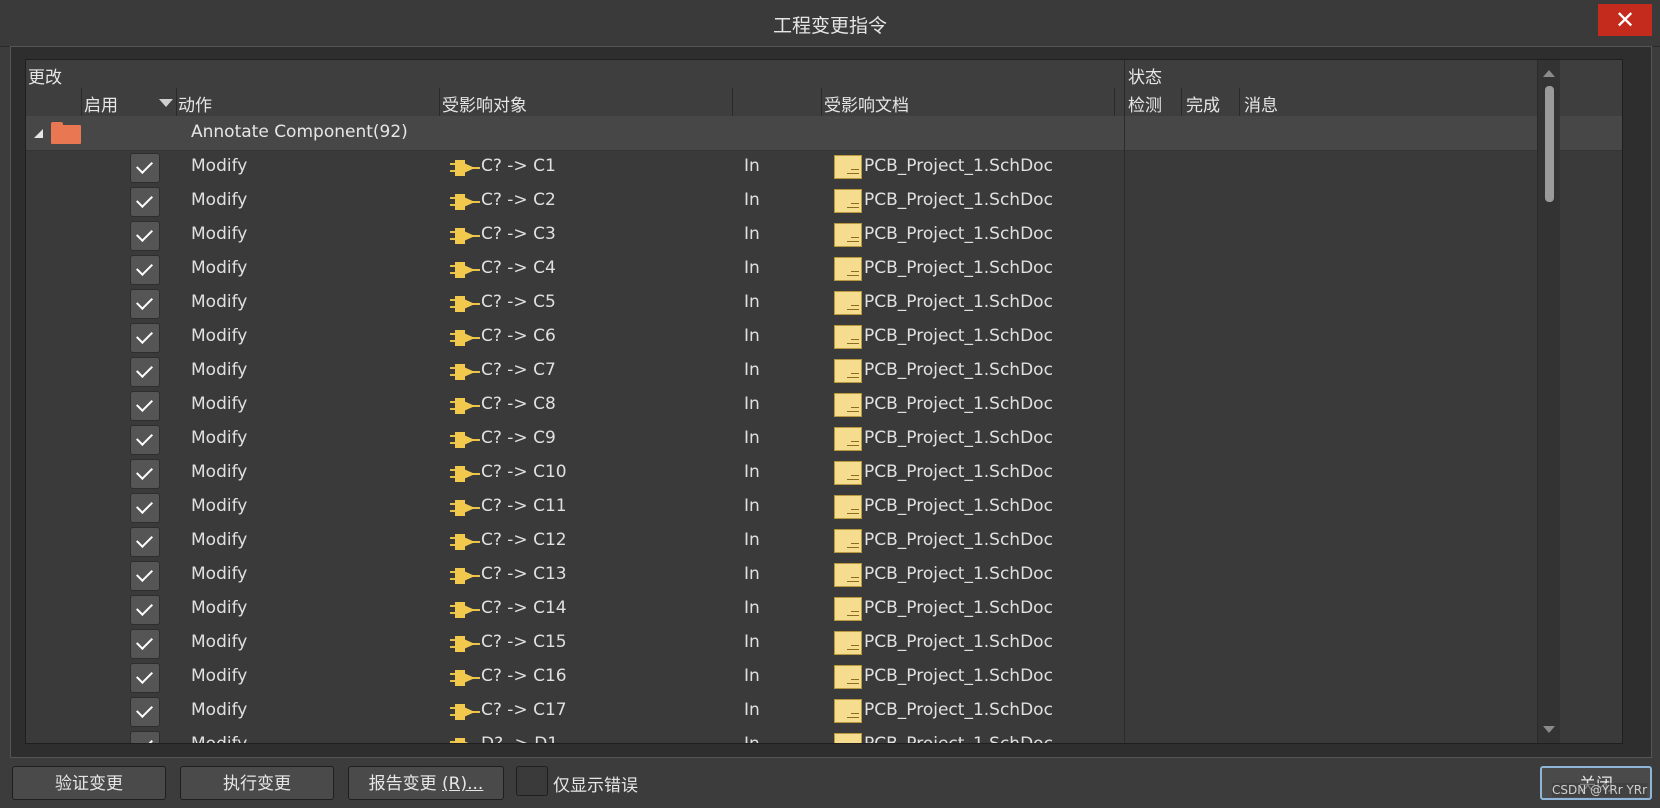  Describe the element at coordinates (299, 132) in the screenshot. I see `group-label: Annotate Component(92)` at that location.